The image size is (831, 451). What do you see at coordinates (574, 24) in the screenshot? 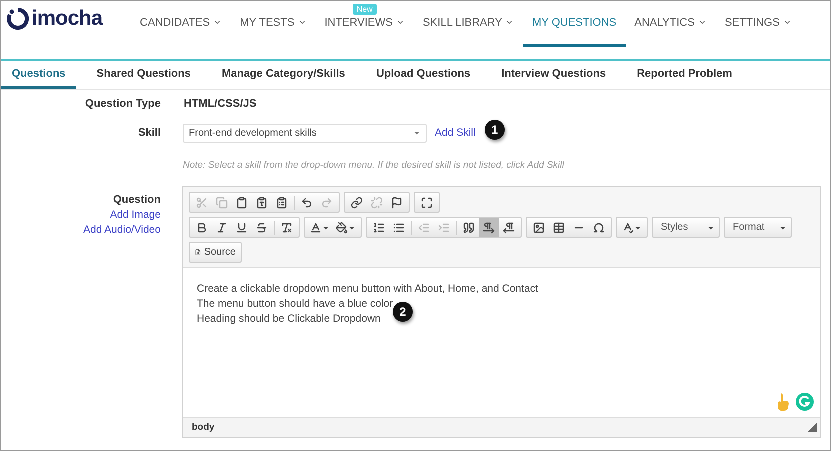
I see `nav-item: MY QUESTIONS` at bounding box center [574, 24].